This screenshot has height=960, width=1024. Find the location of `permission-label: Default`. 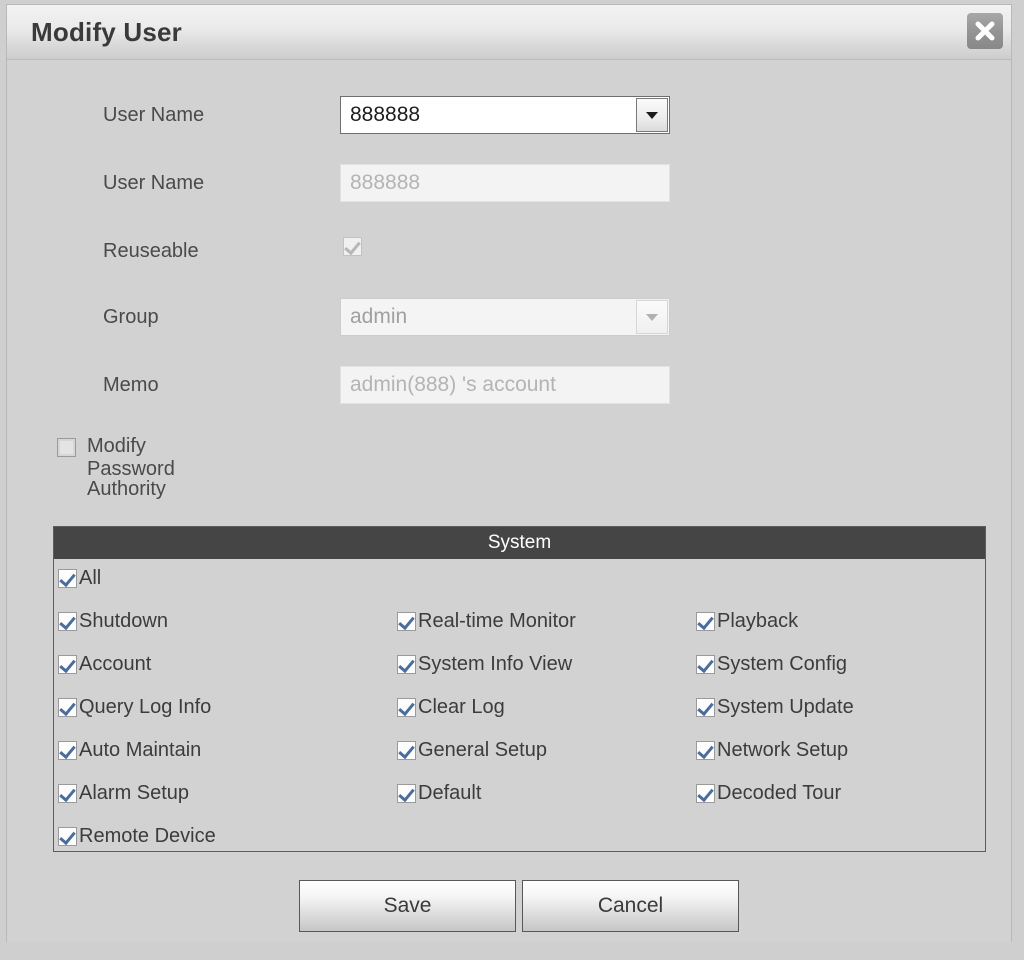

permission-label: Default is located at coordinates (450, 793).